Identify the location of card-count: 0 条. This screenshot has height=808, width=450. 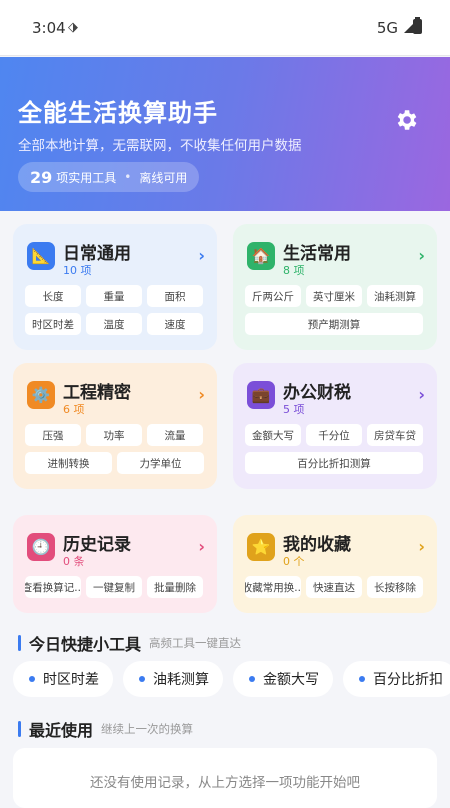
(74, 561).